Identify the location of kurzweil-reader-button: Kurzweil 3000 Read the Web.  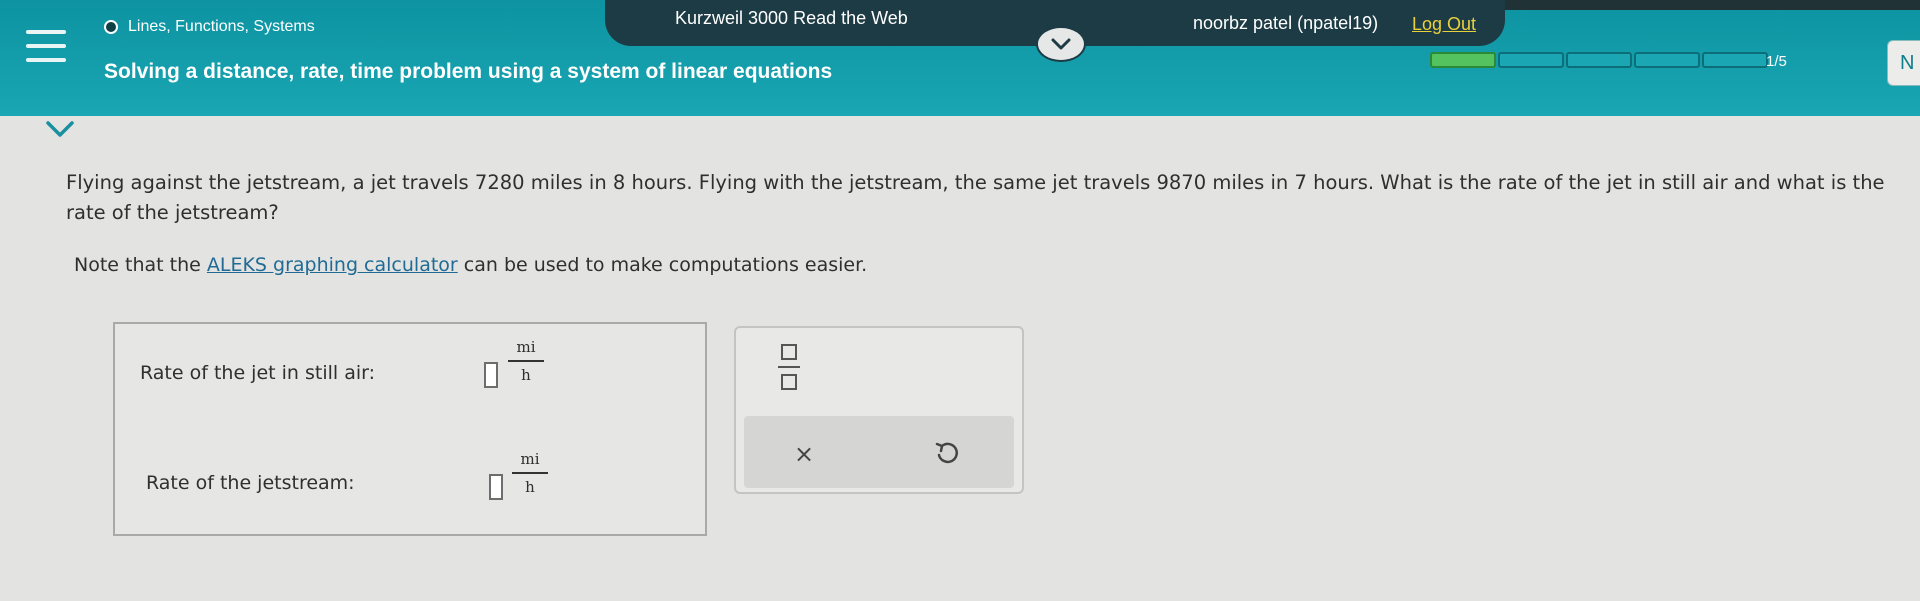
(791, 18).